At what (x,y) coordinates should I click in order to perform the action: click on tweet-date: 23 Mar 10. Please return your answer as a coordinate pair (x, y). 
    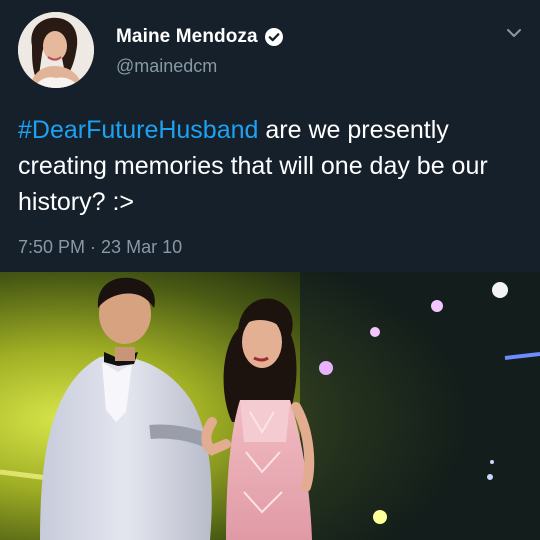
    Looking at the image, I should click on (142, 247).